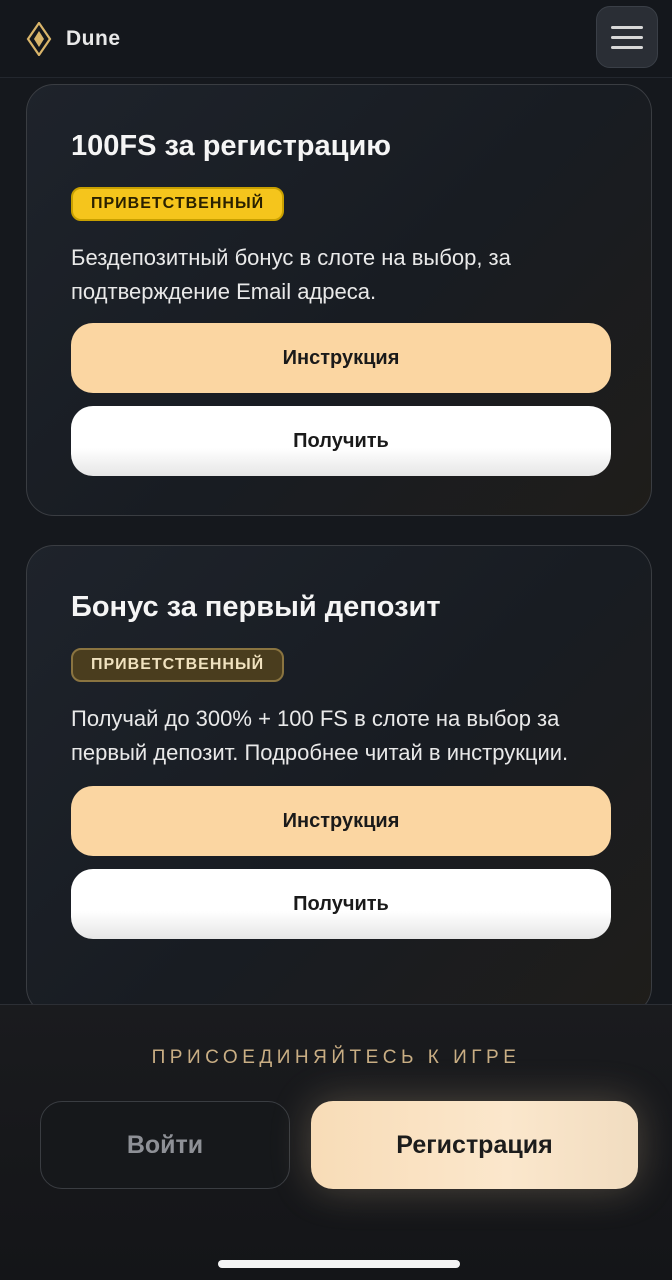 The height and width of the screenshot is (1280, 672). I want to click on join-title: ПРИСОЕДИНЯЙТЕСЬ К ИГРЕ, so click(336, 1057).